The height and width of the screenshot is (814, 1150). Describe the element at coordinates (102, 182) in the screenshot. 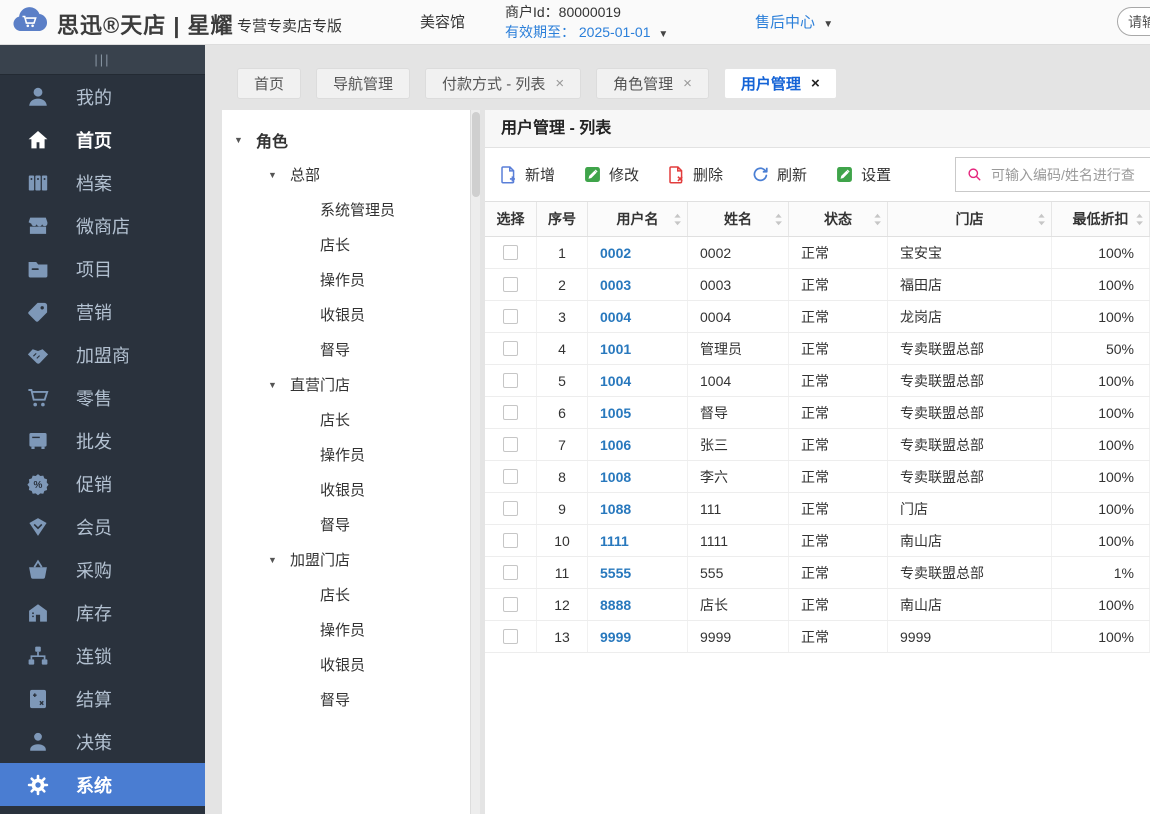

I see `sidebar-item-archives: 档案` at that location.